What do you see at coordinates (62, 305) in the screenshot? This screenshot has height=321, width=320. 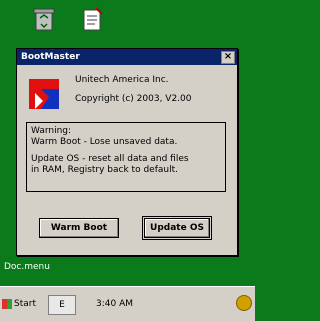 I see `input-panel-button: E` at bounding box center [62, 305].